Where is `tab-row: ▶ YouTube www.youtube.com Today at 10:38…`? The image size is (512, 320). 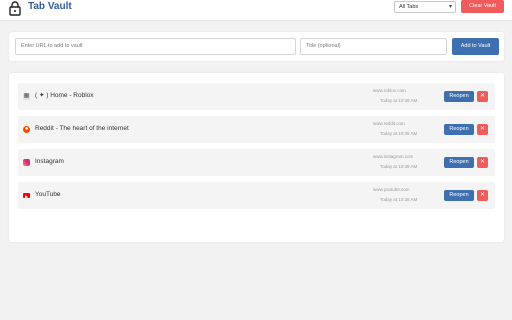 tab-row: ▶ YouTube www.youtube.com Today at 10:38… is located at coordinates (256, 195).